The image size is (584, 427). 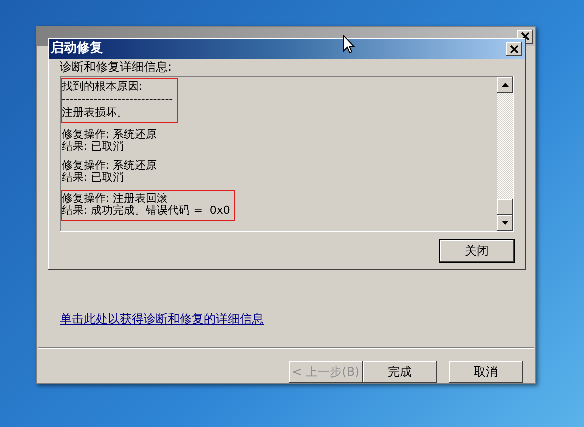 What do you see at coordinates (505, 85) in the screenshot?
I see `scroll-up-icon` at bounding box center [505, 85].